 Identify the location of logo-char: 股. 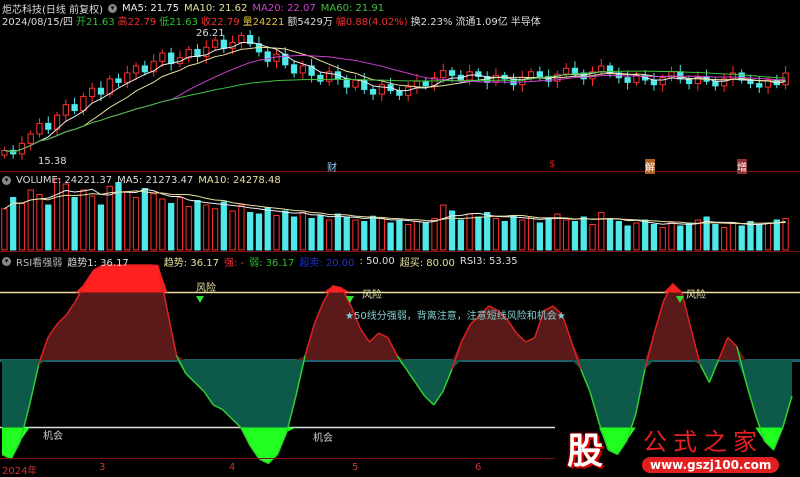
(585, 451).